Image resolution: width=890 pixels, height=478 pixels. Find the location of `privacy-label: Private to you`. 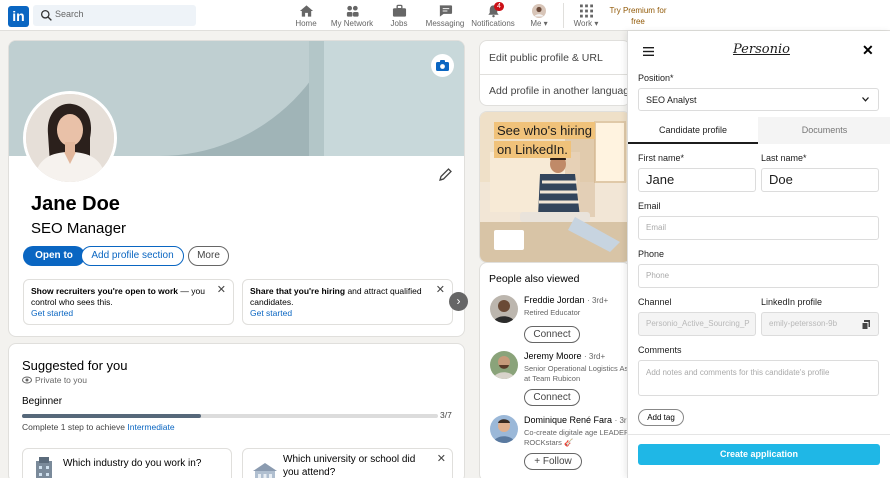

privacy-label: Private to you is located at coordinates (61, 380).